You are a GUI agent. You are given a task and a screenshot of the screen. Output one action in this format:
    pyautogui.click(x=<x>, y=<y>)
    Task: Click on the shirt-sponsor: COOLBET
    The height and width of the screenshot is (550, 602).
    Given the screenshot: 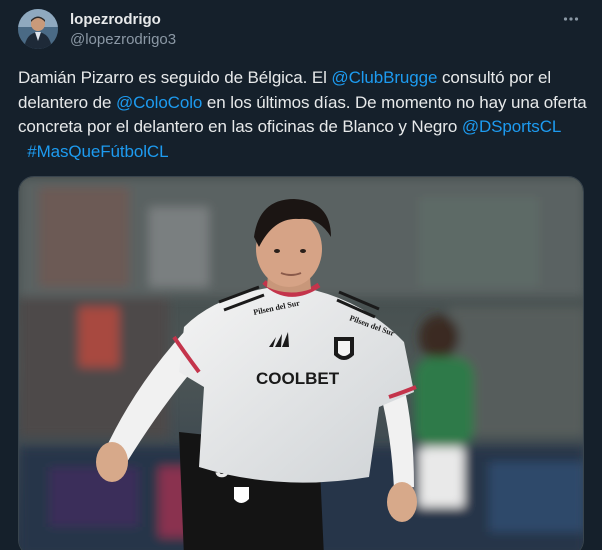 What is the action you would take?
    pyautogui.click(x=298, y=378)
    